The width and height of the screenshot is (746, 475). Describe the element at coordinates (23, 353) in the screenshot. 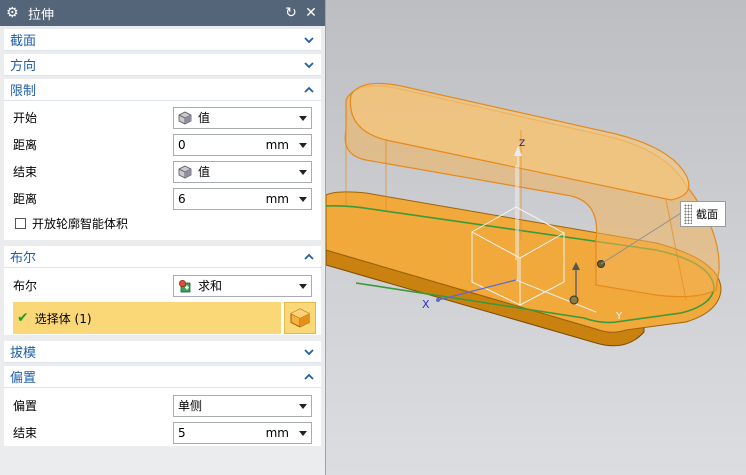

I see `draft-title: 拔模` at that location.